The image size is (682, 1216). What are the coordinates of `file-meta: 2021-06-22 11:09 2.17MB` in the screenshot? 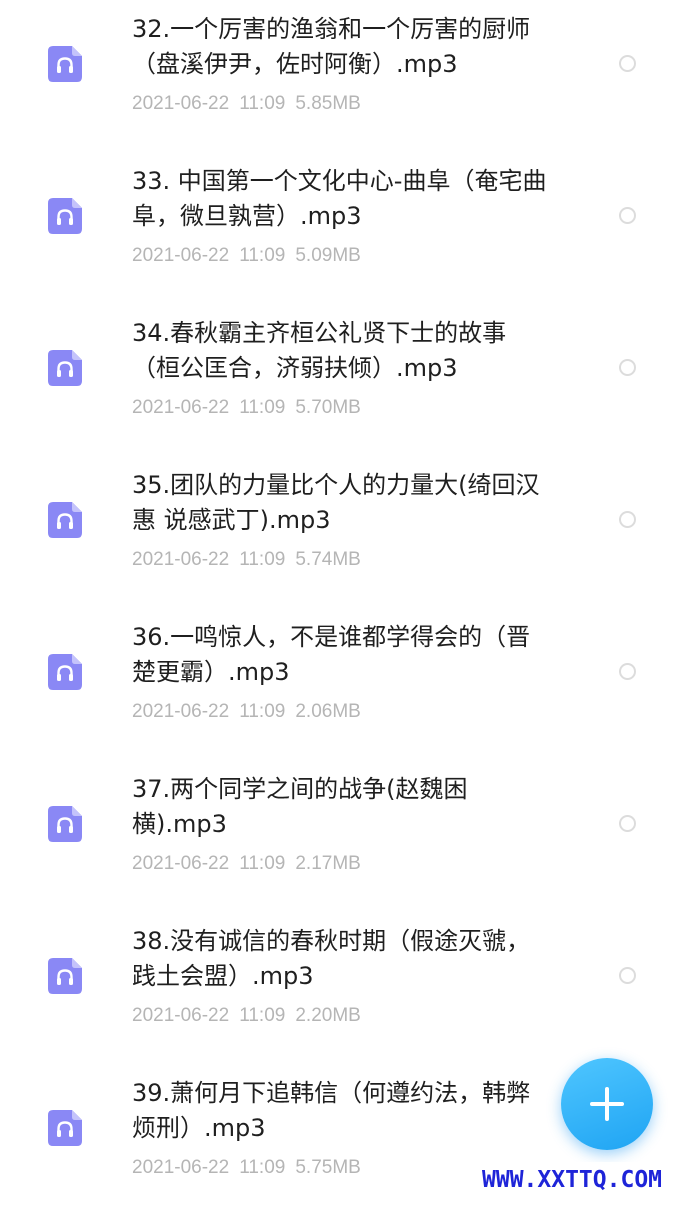 It's located at (251, 864).